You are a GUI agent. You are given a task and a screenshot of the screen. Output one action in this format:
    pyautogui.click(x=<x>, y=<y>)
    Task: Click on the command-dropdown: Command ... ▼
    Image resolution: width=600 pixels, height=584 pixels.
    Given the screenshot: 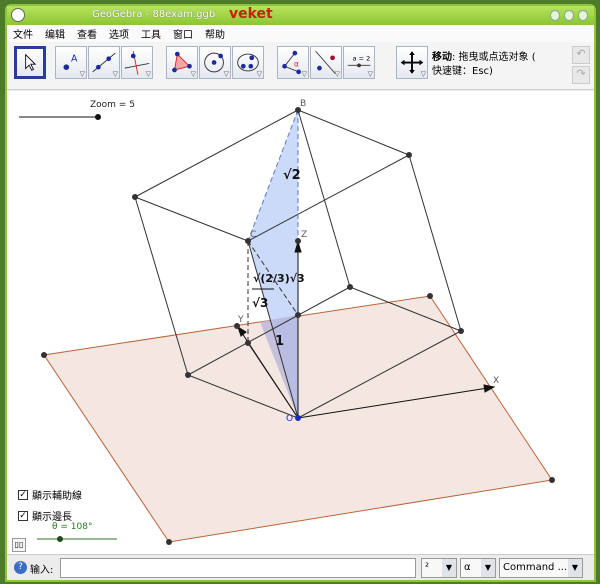 What is the action you would take?
    pyautogui.click(x=541, y=568)
    